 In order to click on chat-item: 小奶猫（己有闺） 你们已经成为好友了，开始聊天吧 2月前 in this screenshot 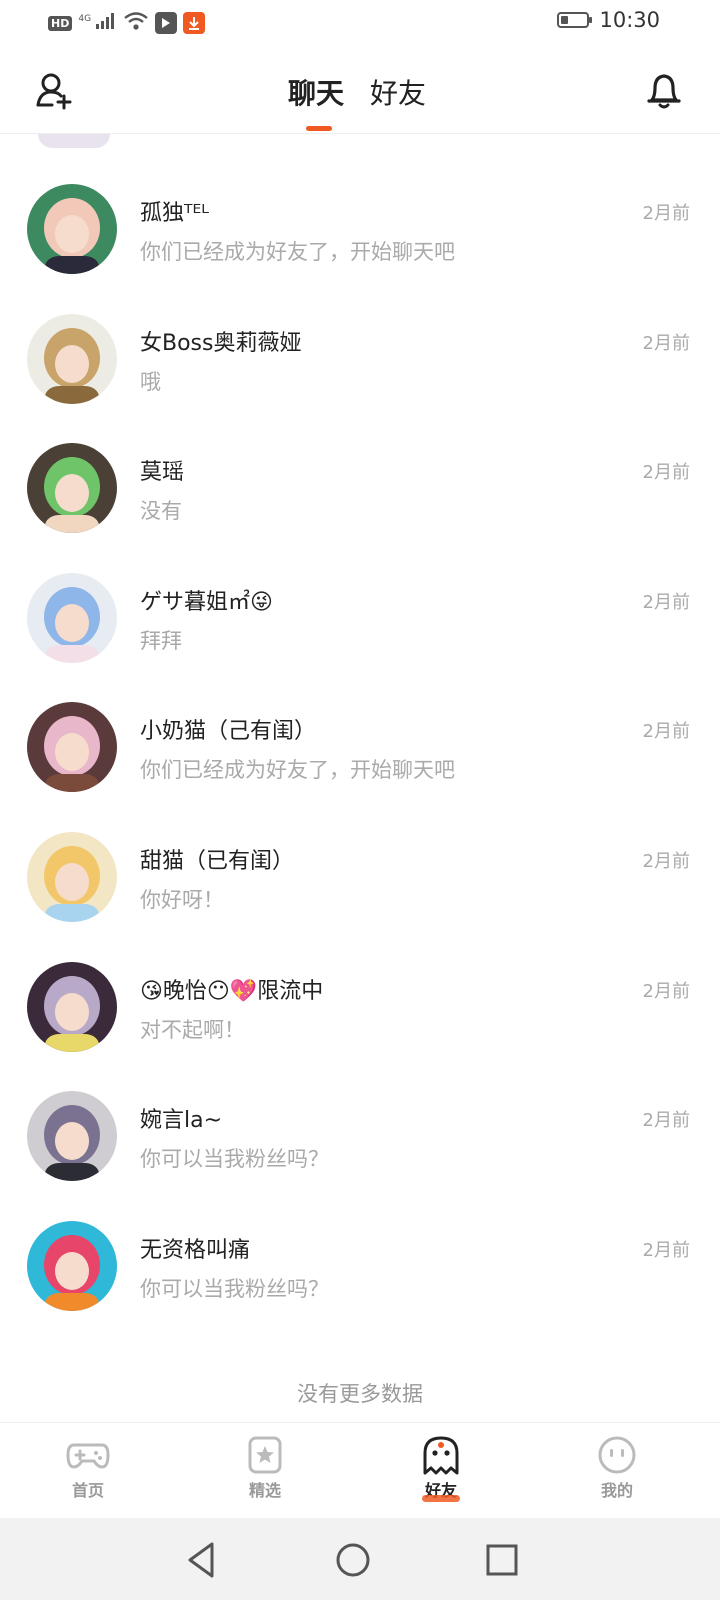, I will do `click(360, 737)`.